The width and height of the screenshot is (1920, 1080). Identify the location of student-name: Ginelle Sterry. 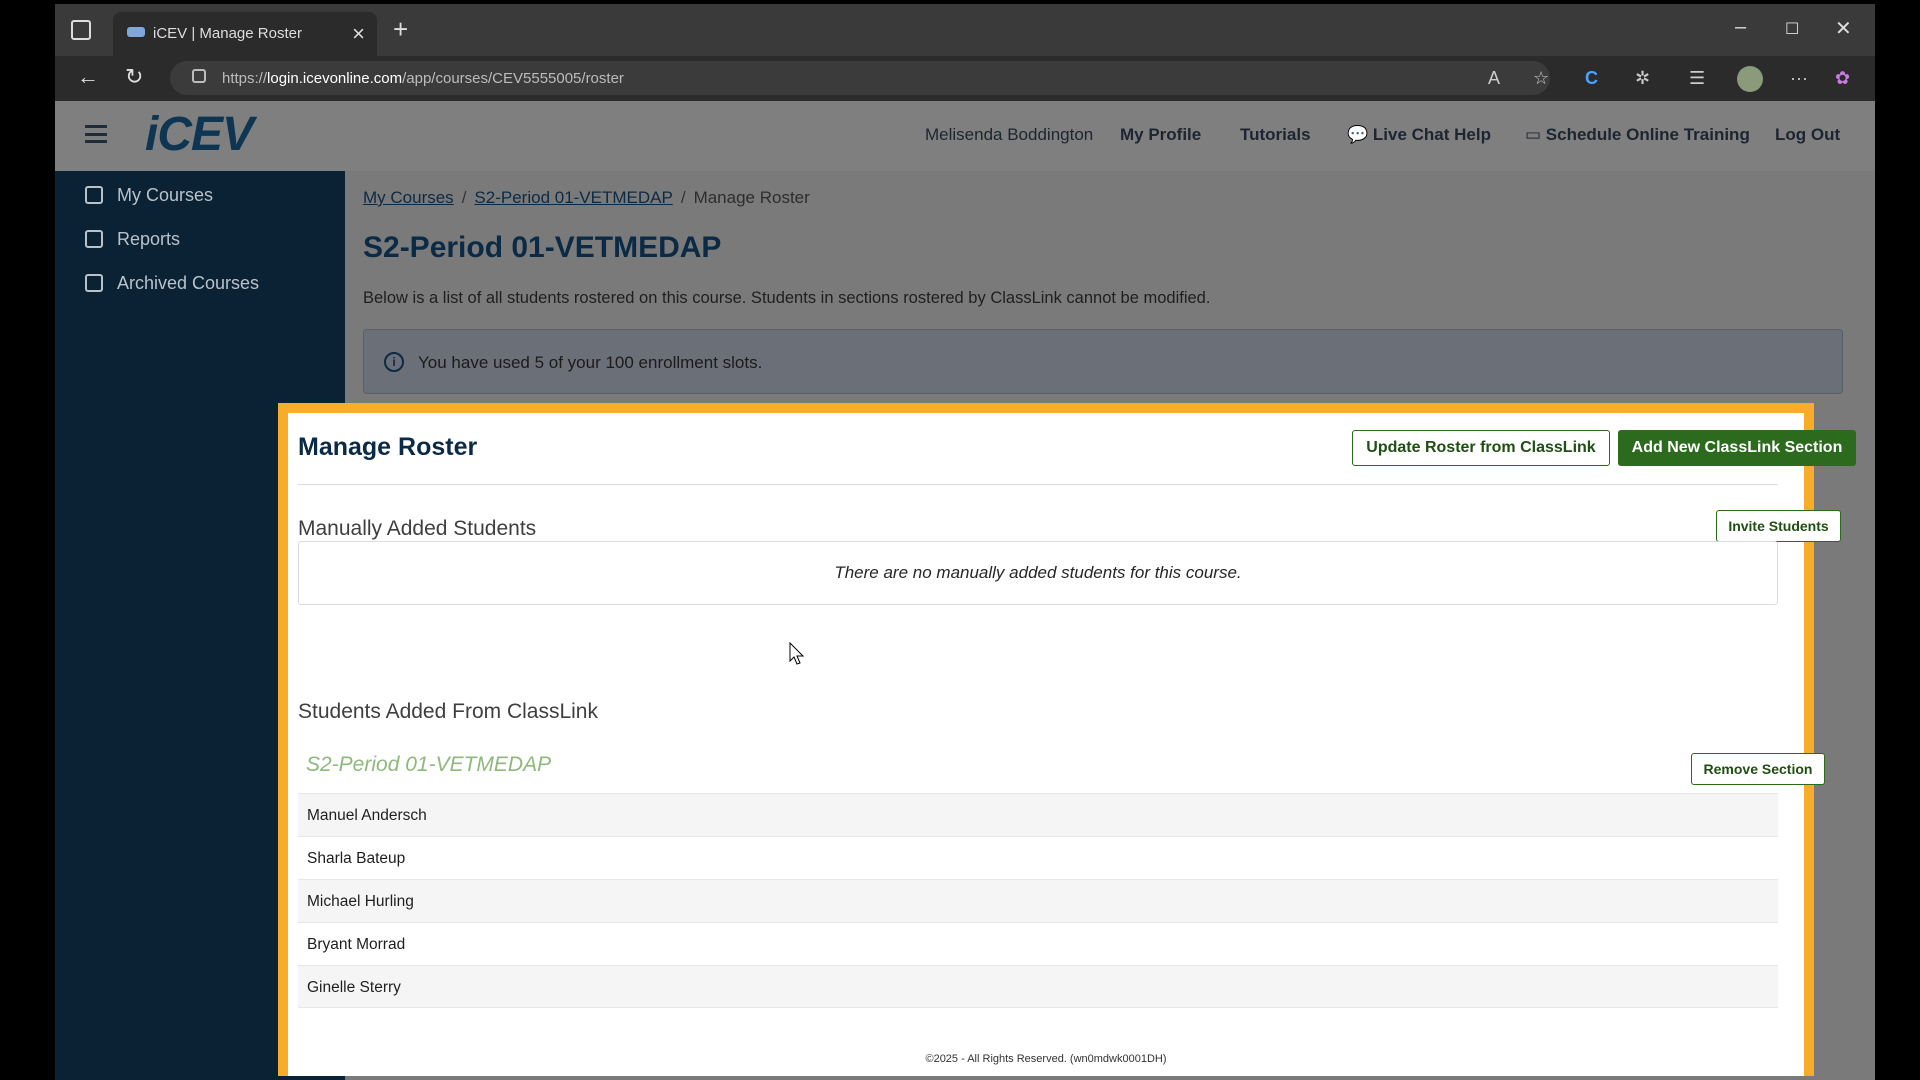
(354, 988).